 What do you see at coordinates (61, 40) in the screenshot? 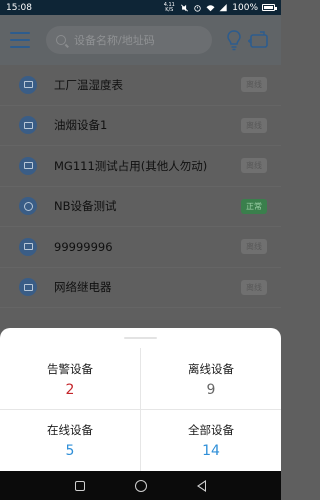
I see `search-icon` at bounding box center [61, 40].